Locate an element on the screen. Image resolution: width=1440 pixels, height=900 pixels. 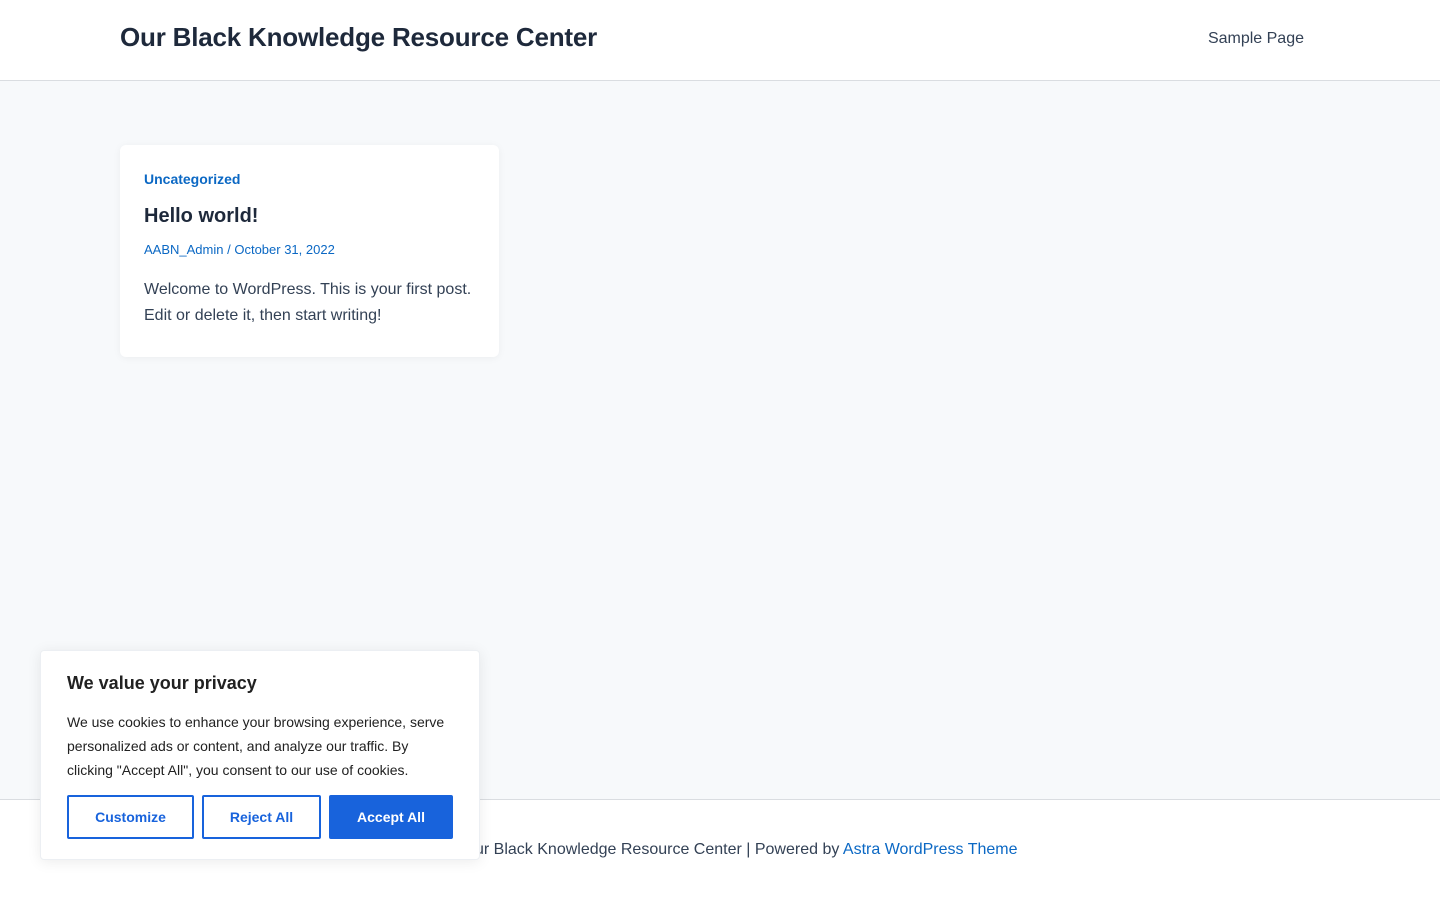
cookie-banner-actions: Customize Reject All Accept All is located at coordinates (260, 817).